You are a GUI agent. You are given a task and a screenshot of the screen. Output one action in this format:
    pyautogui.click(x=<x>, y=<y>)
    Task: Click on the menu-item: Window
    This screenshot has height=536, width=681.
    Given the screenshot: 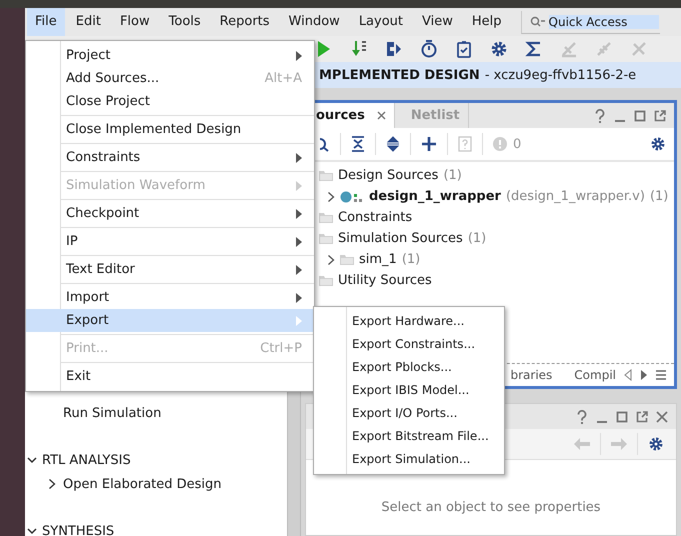 What is the action you would take?
    pyautogui.click(x=314, y=22)
    